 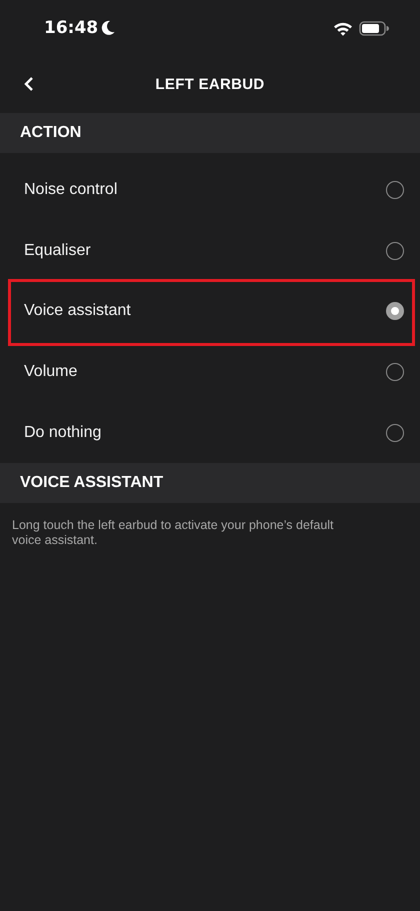 I want to click on section-header: VOICE ASSISTANT, so click(x=210, y=482).